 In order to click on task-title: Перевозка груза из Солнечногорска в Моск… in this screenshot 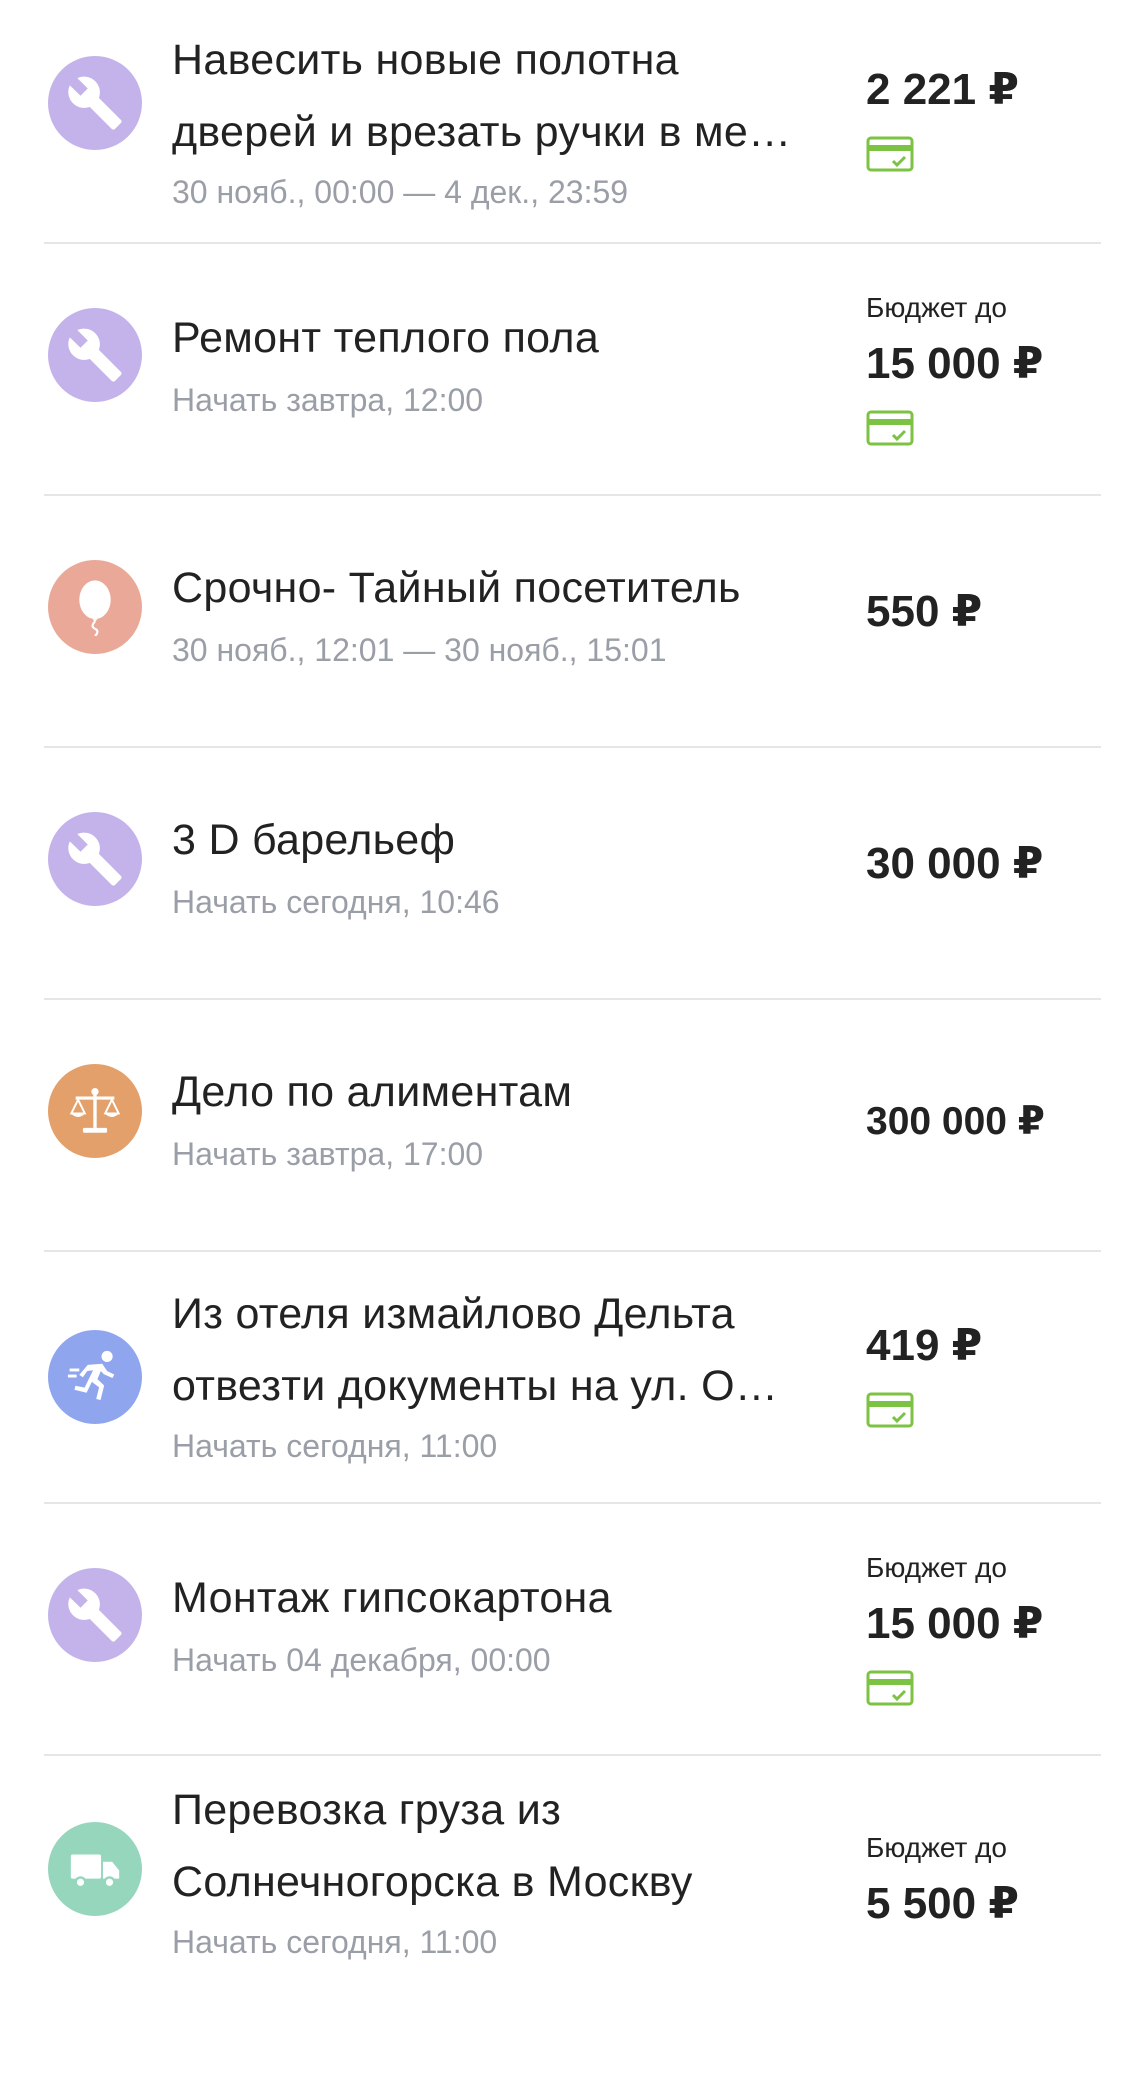, I will do `click(502, 1846)`.